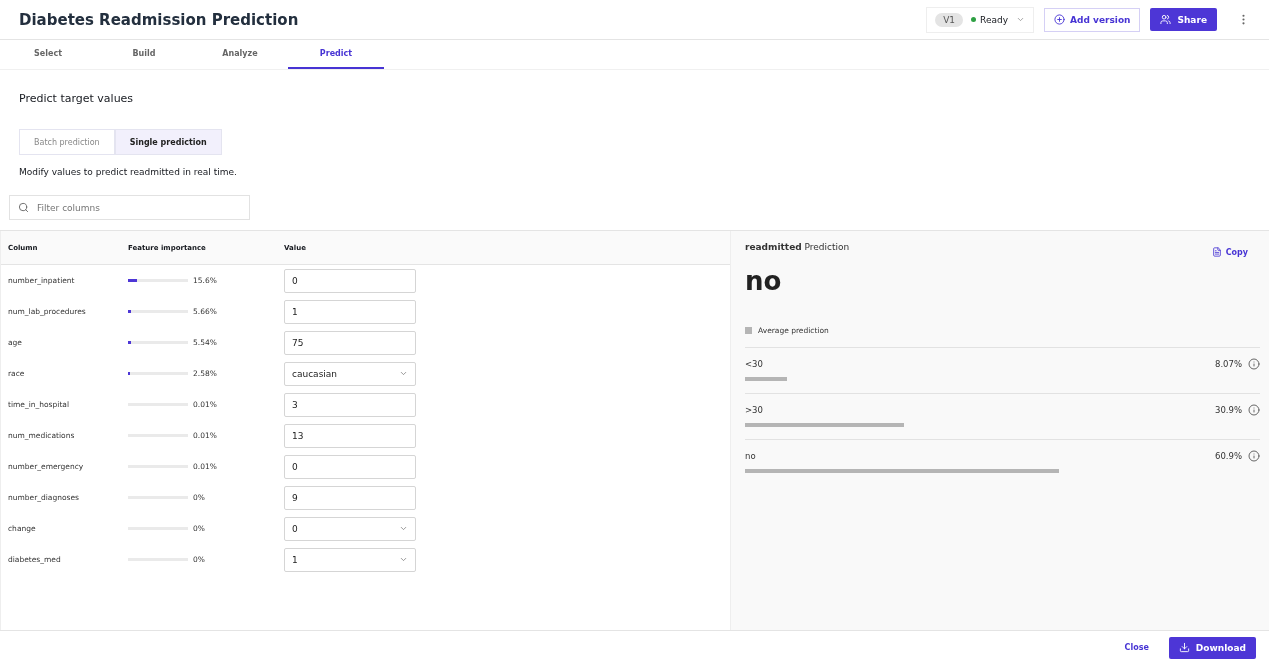 The height and width of the screenshot is (664, 1269). Describe the element at coordinates (240, 54) in the screenshot. I see `tab: Analyze` at that location.